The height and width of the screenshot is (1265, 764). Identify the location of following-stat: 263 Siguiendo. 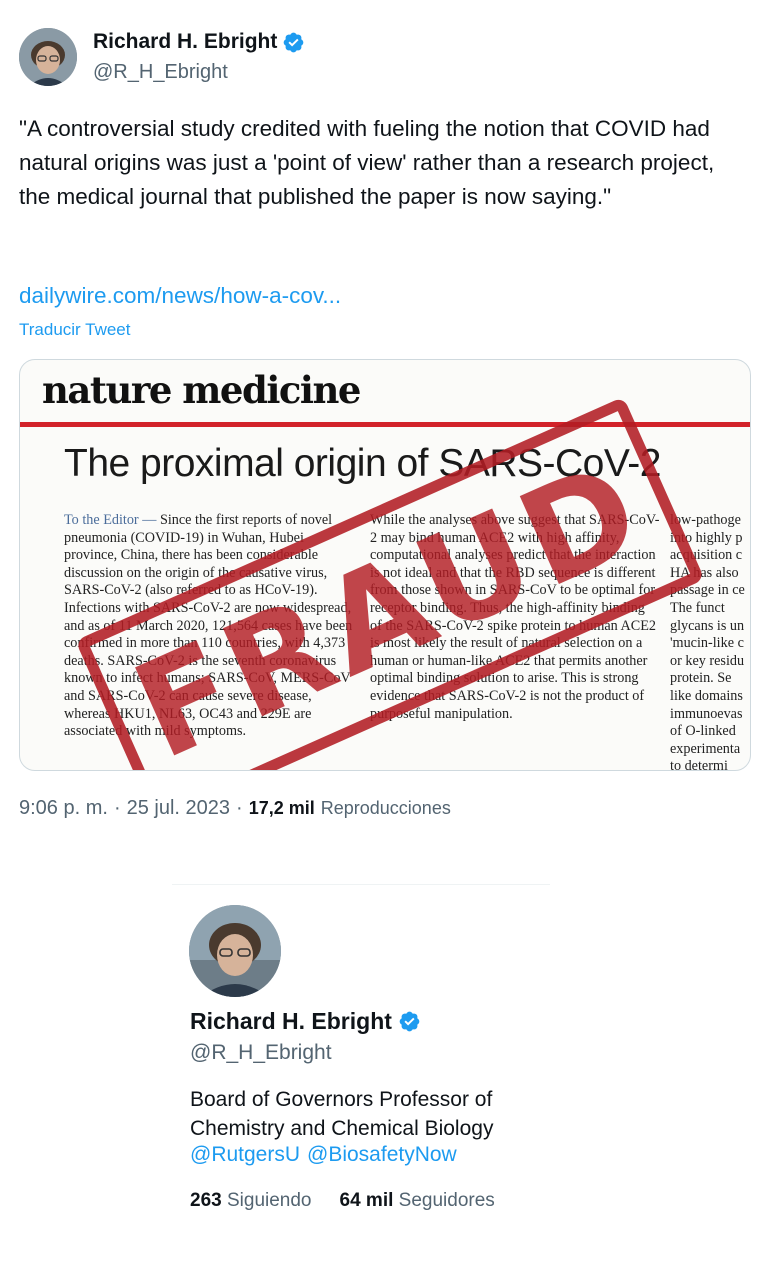
(251, 1201).